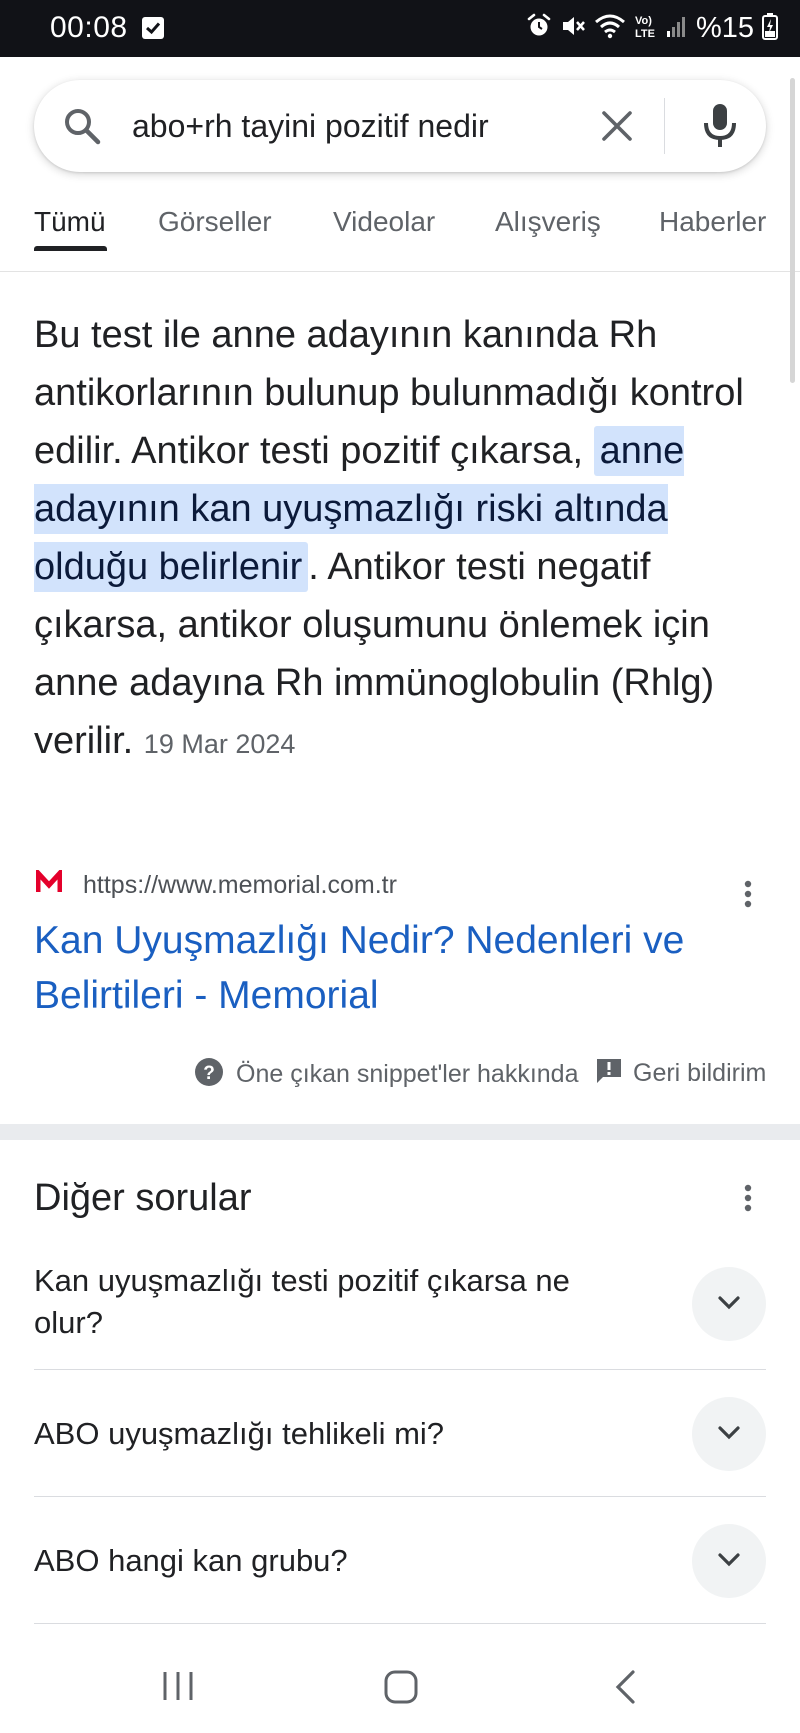  What do you see at coordinates (191, 1560) in the screenshot?
I see `paa-question: ABO hangi kan grubu?` at bounding box center [191, 1560].